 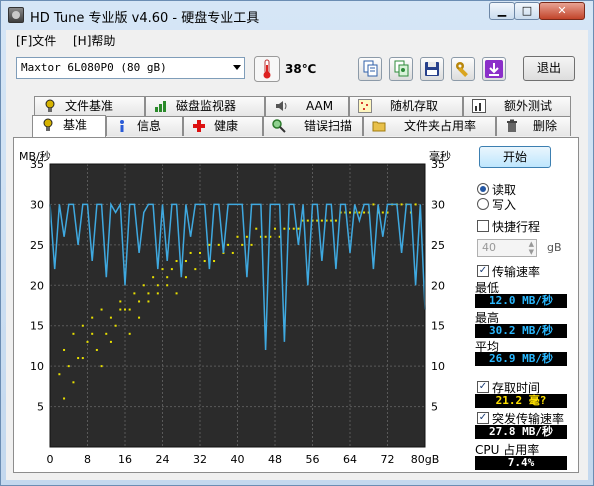 What do you see at coordinates (494, 69) in the screenshot?
I see `download-button` at bounding box center [494, 69].